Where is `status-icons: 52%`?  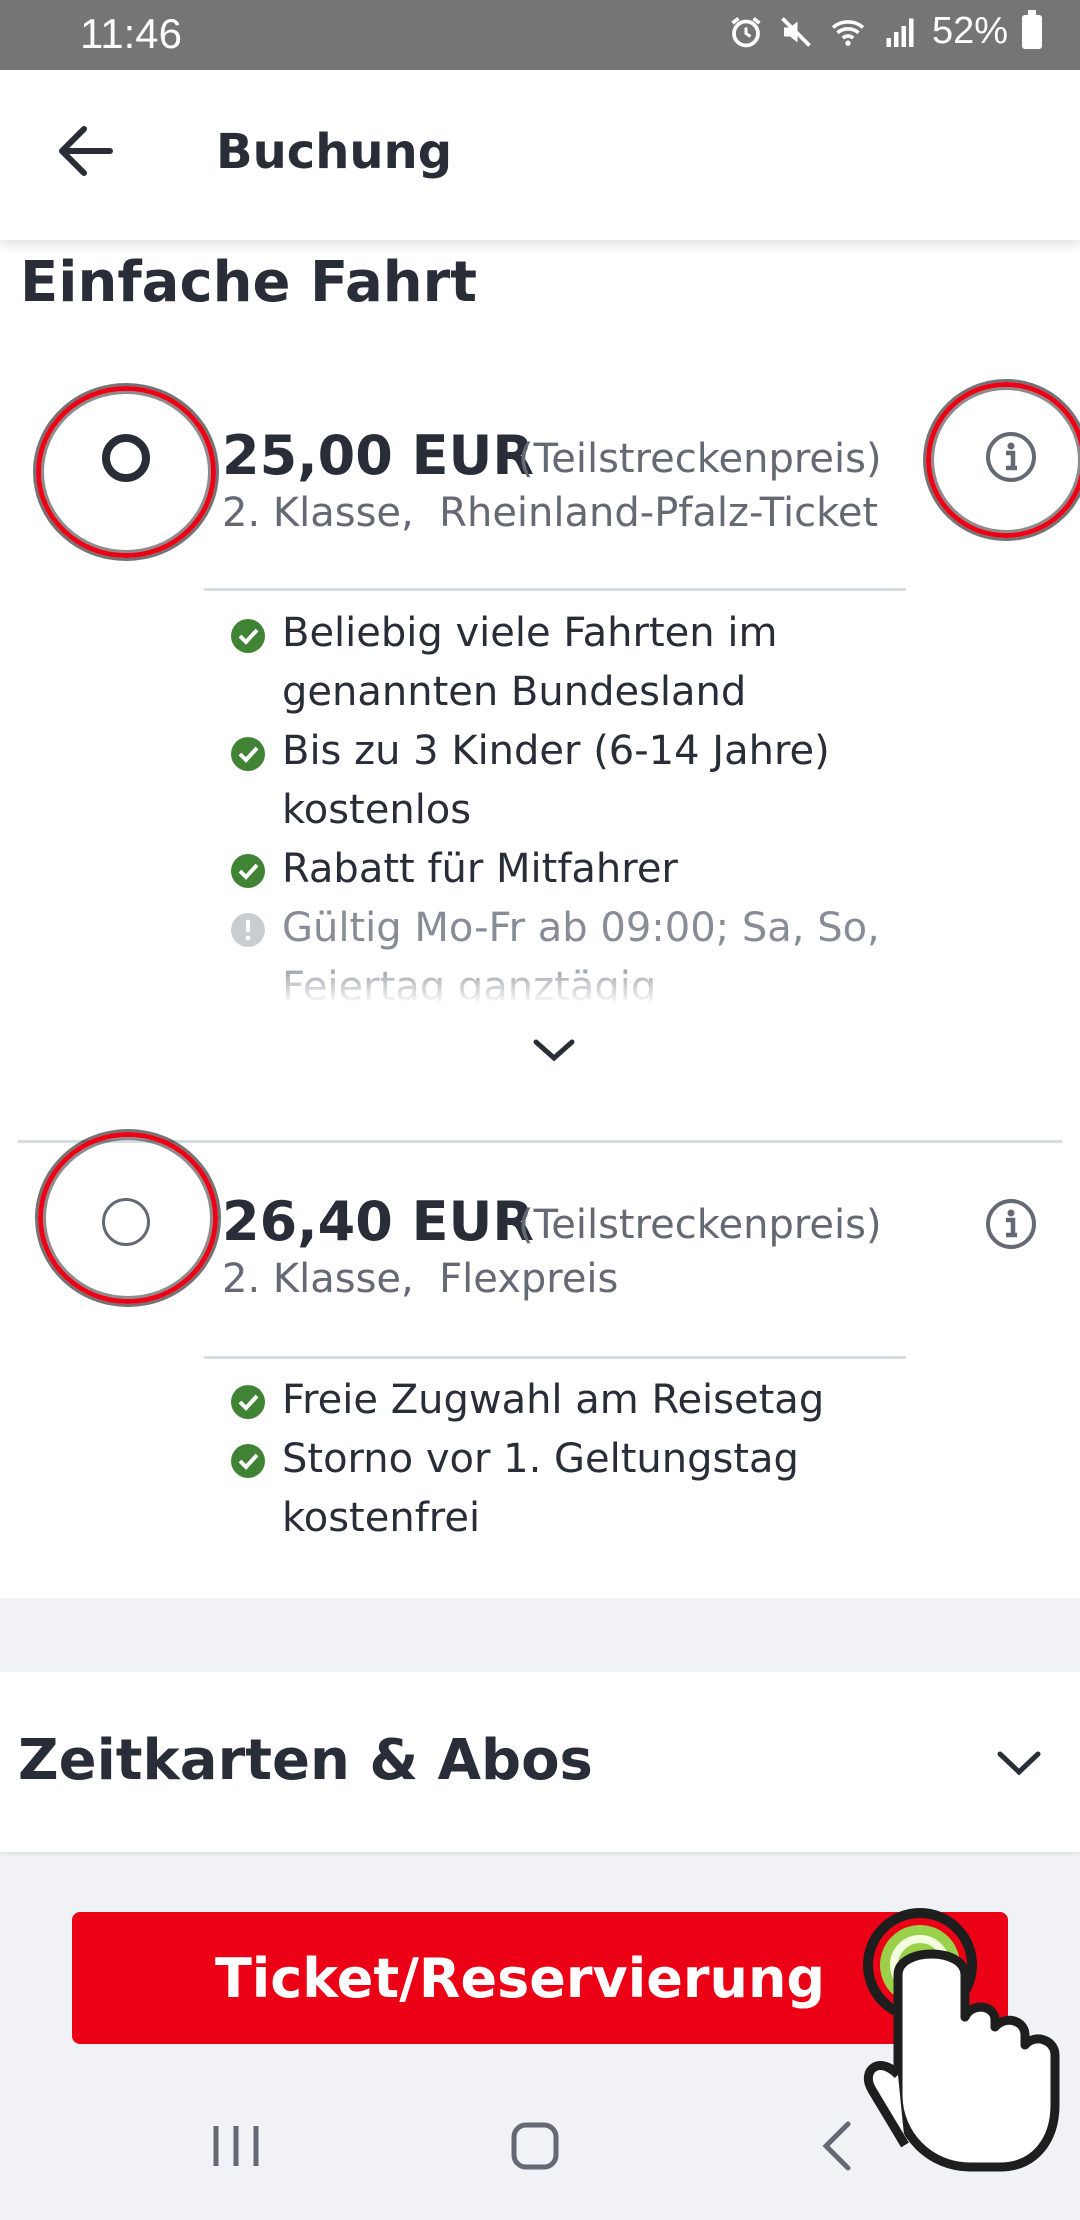 status-icons: 52% is located at coordinates (885, 31).